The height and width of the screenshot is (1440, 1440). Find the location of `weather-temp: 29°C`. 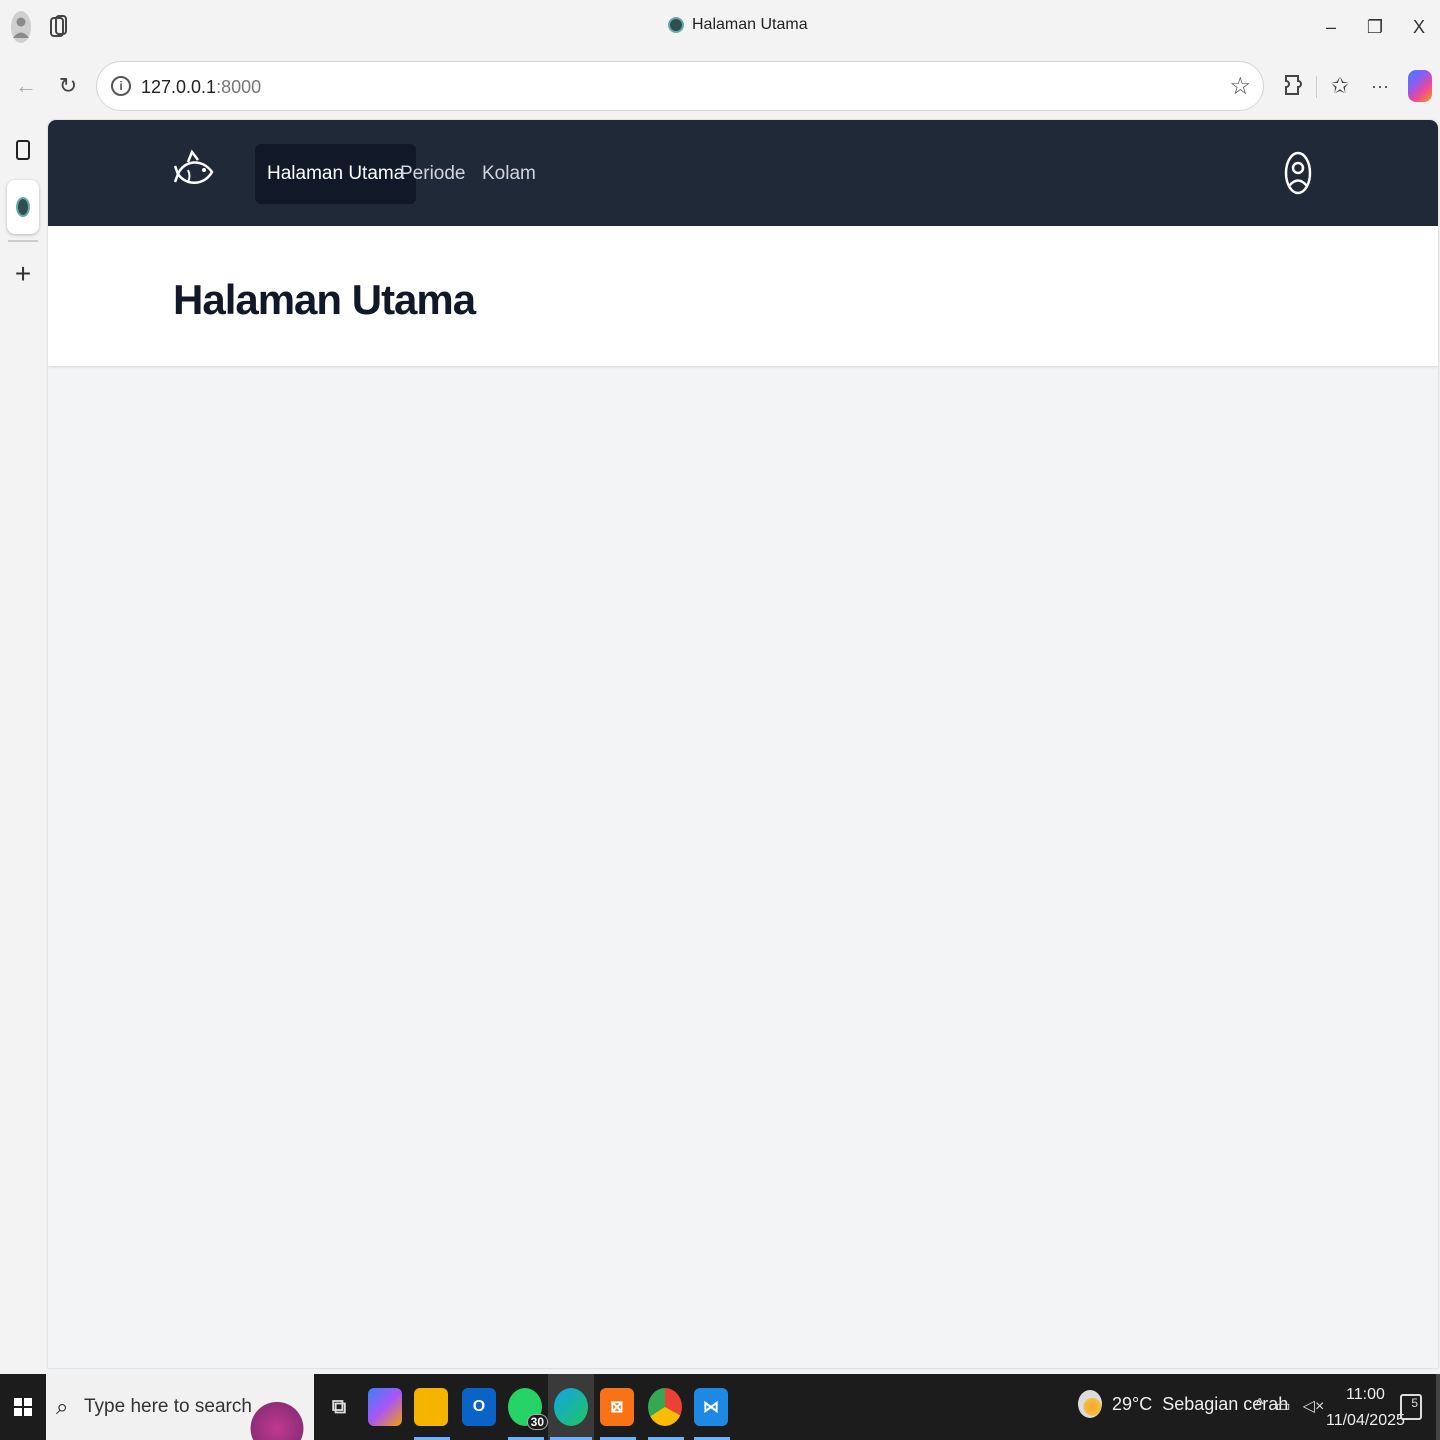

weather-temp: 29°C is located at coordinates (1132, 1403).